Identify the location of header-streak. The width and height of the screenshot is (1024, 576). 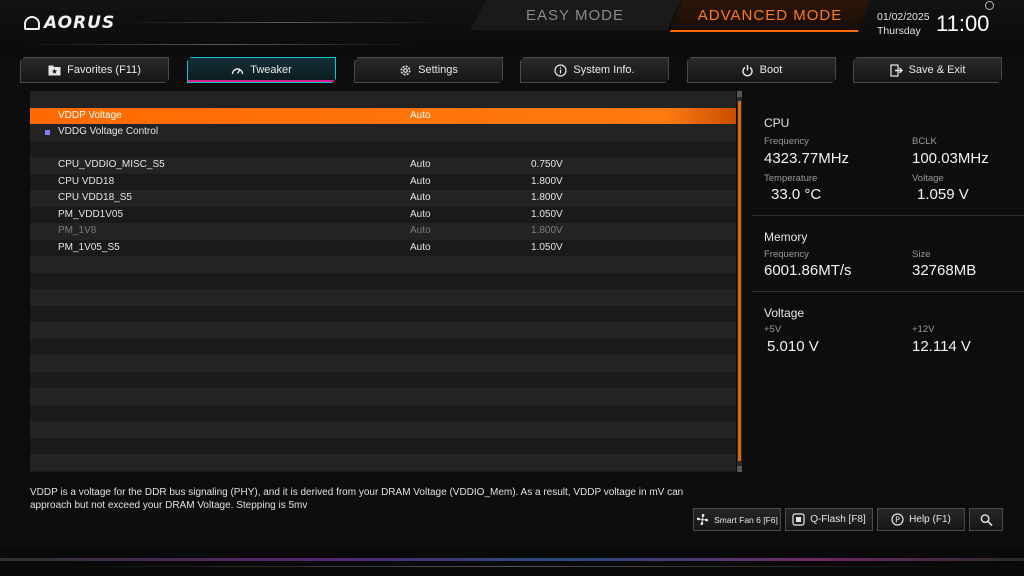
(220, 44).